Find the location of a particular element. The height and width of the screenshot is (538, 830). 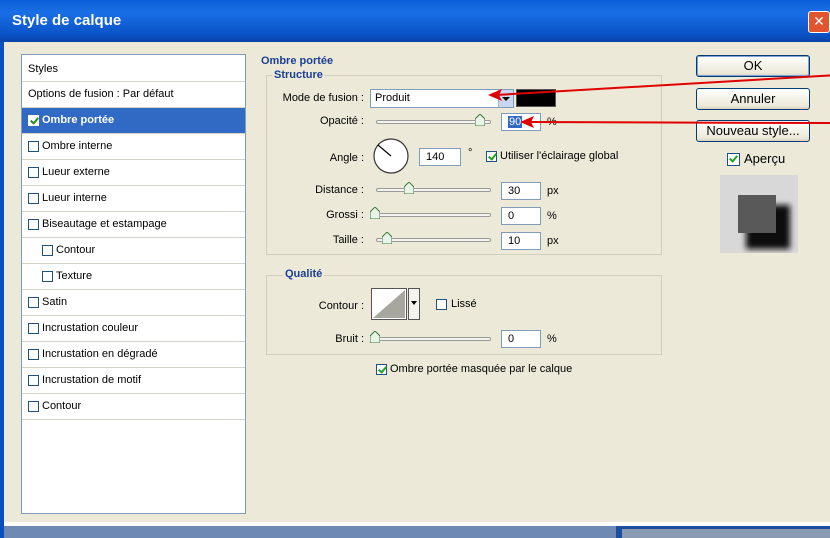

quality-title: Qualité is located at coordinates (304, 274).